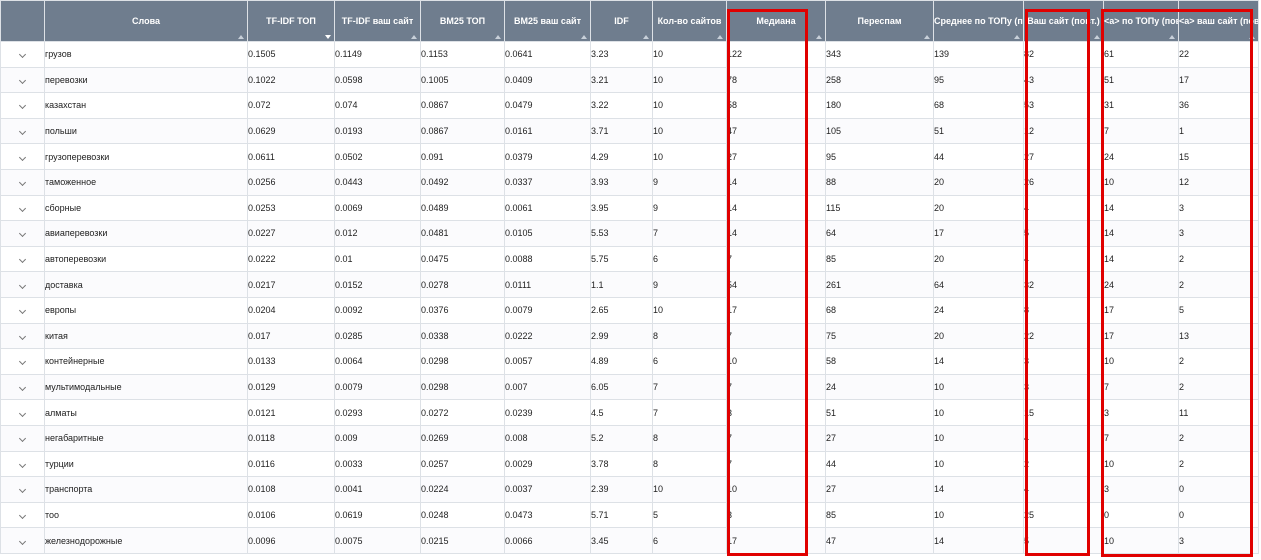  I want to click on header-avg-top: Среднее по ТОПу (повт.), so click(978, 21).